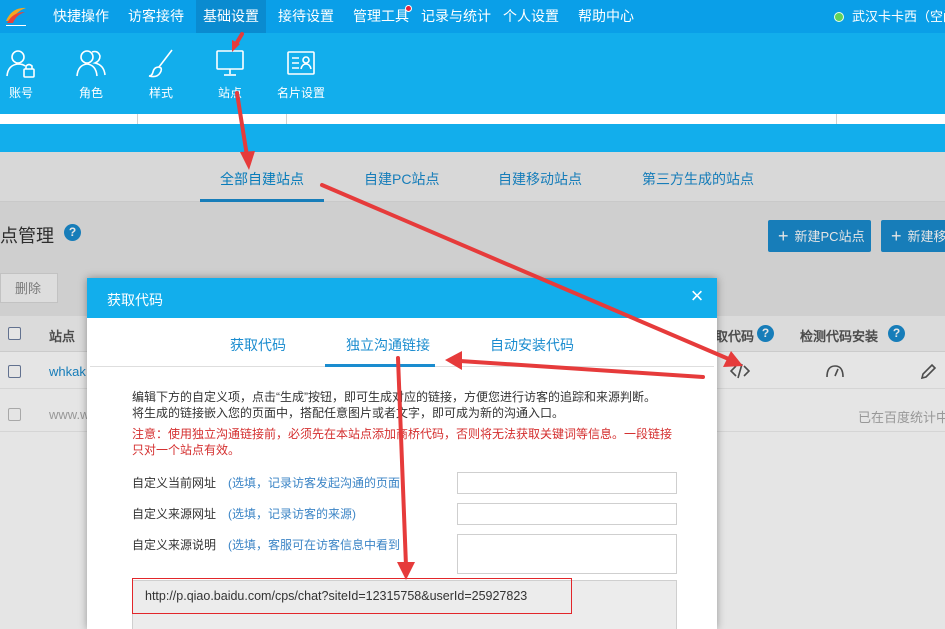 Image resolution: width=945 pixels, height=629 pixels. I want to click on toolbar-account: 账号, so click(25, 73).